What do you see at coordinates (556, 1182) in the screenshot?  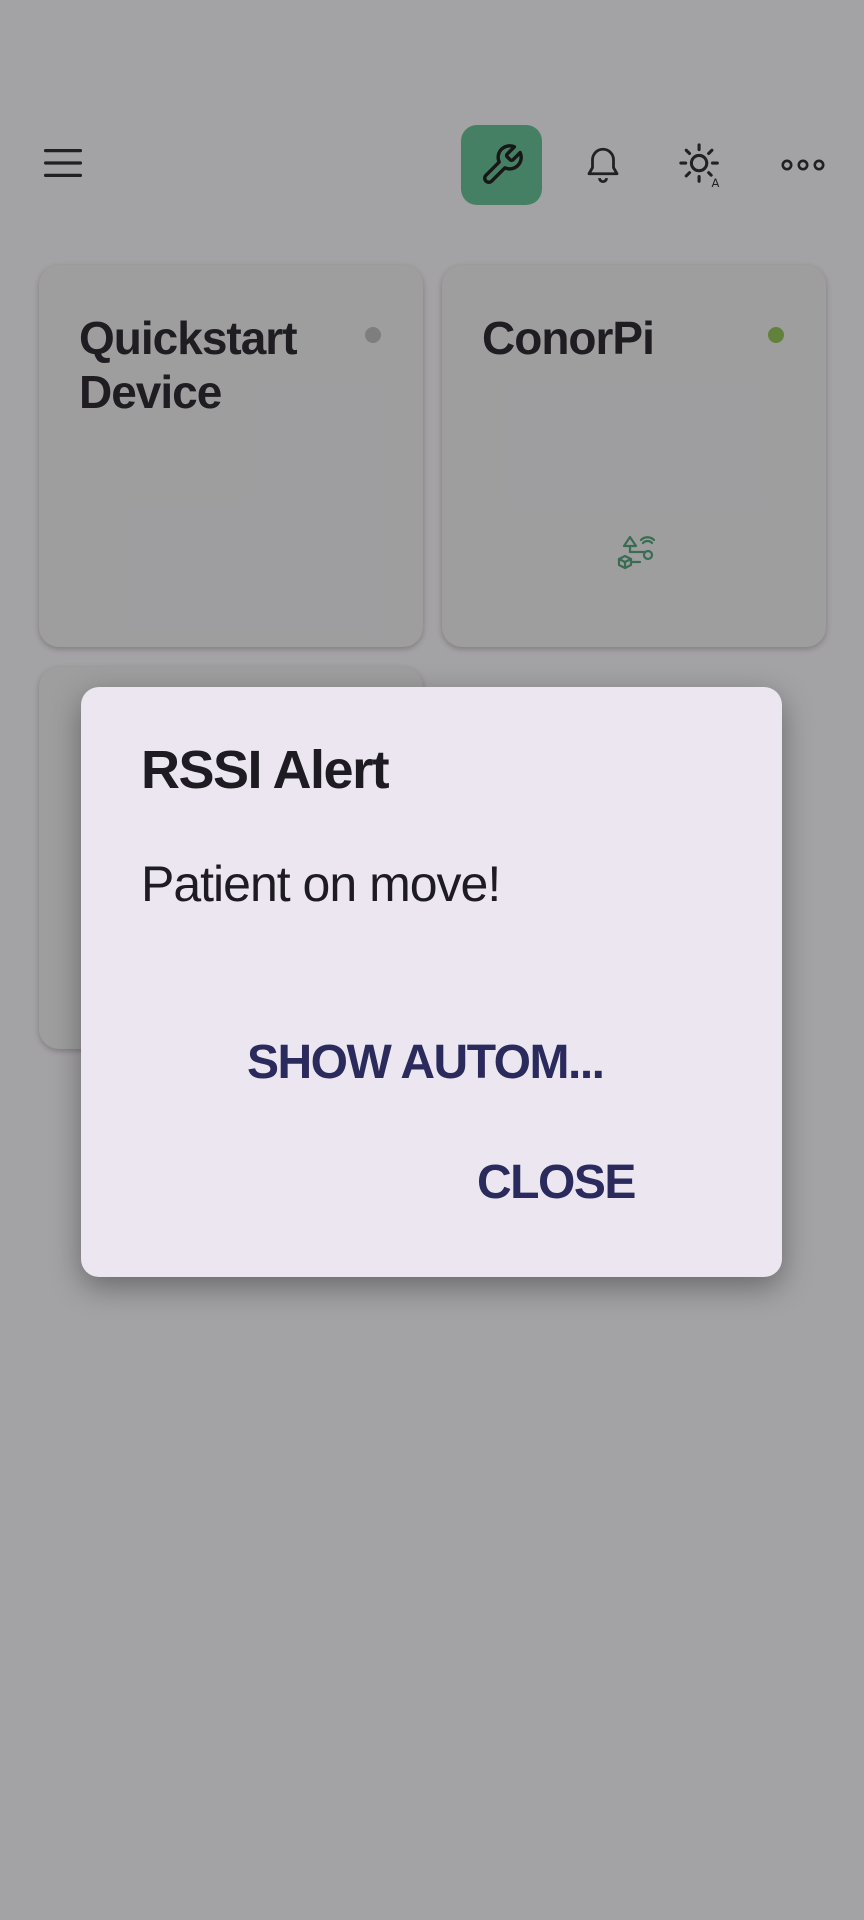 I see `close-button: CLOSE` at bounding box center [556, 1182].